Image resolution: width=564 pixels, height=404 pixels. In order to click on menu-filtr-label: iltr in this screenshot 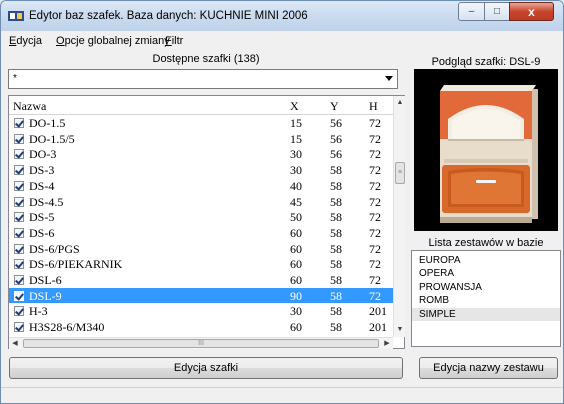, I will do `click(177, 41)`.